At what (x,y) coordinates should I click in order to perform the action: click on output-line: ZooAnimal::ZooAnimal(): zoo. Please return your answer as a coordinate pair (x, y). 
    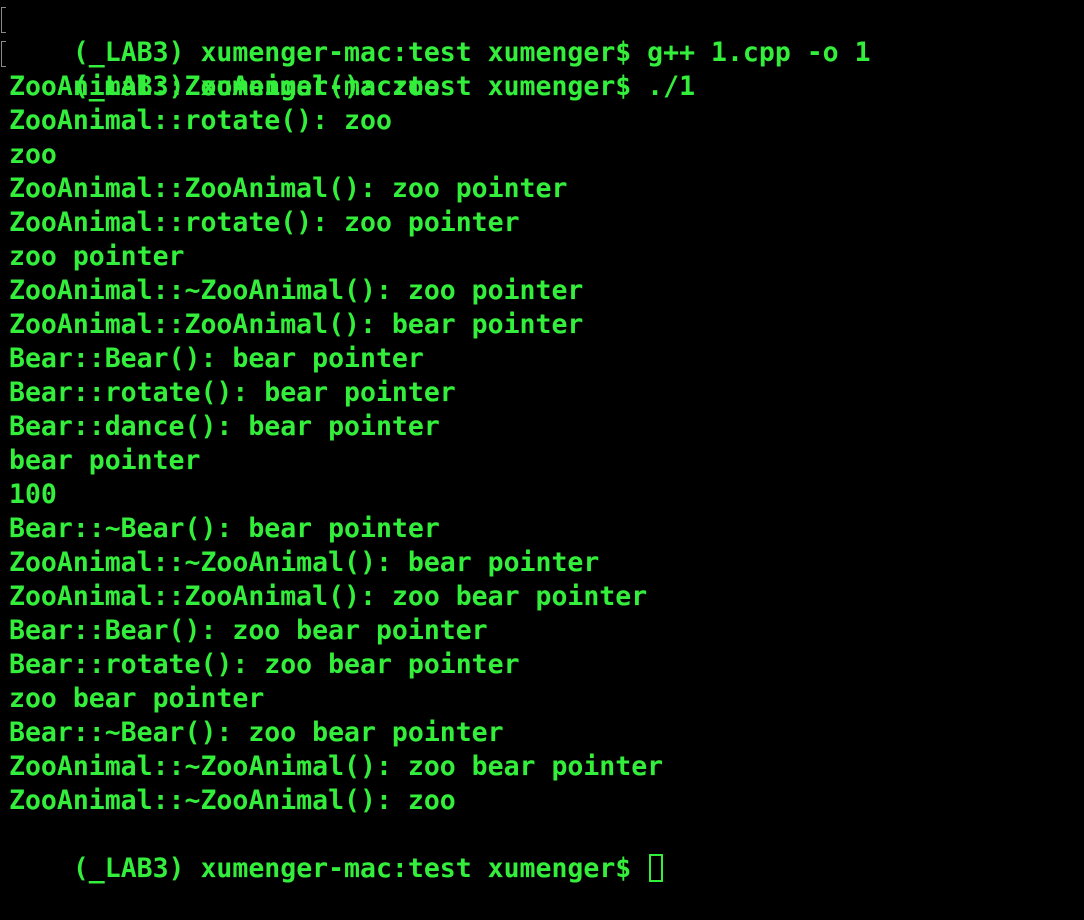
    Looking at the image, I should click on (224, 86).